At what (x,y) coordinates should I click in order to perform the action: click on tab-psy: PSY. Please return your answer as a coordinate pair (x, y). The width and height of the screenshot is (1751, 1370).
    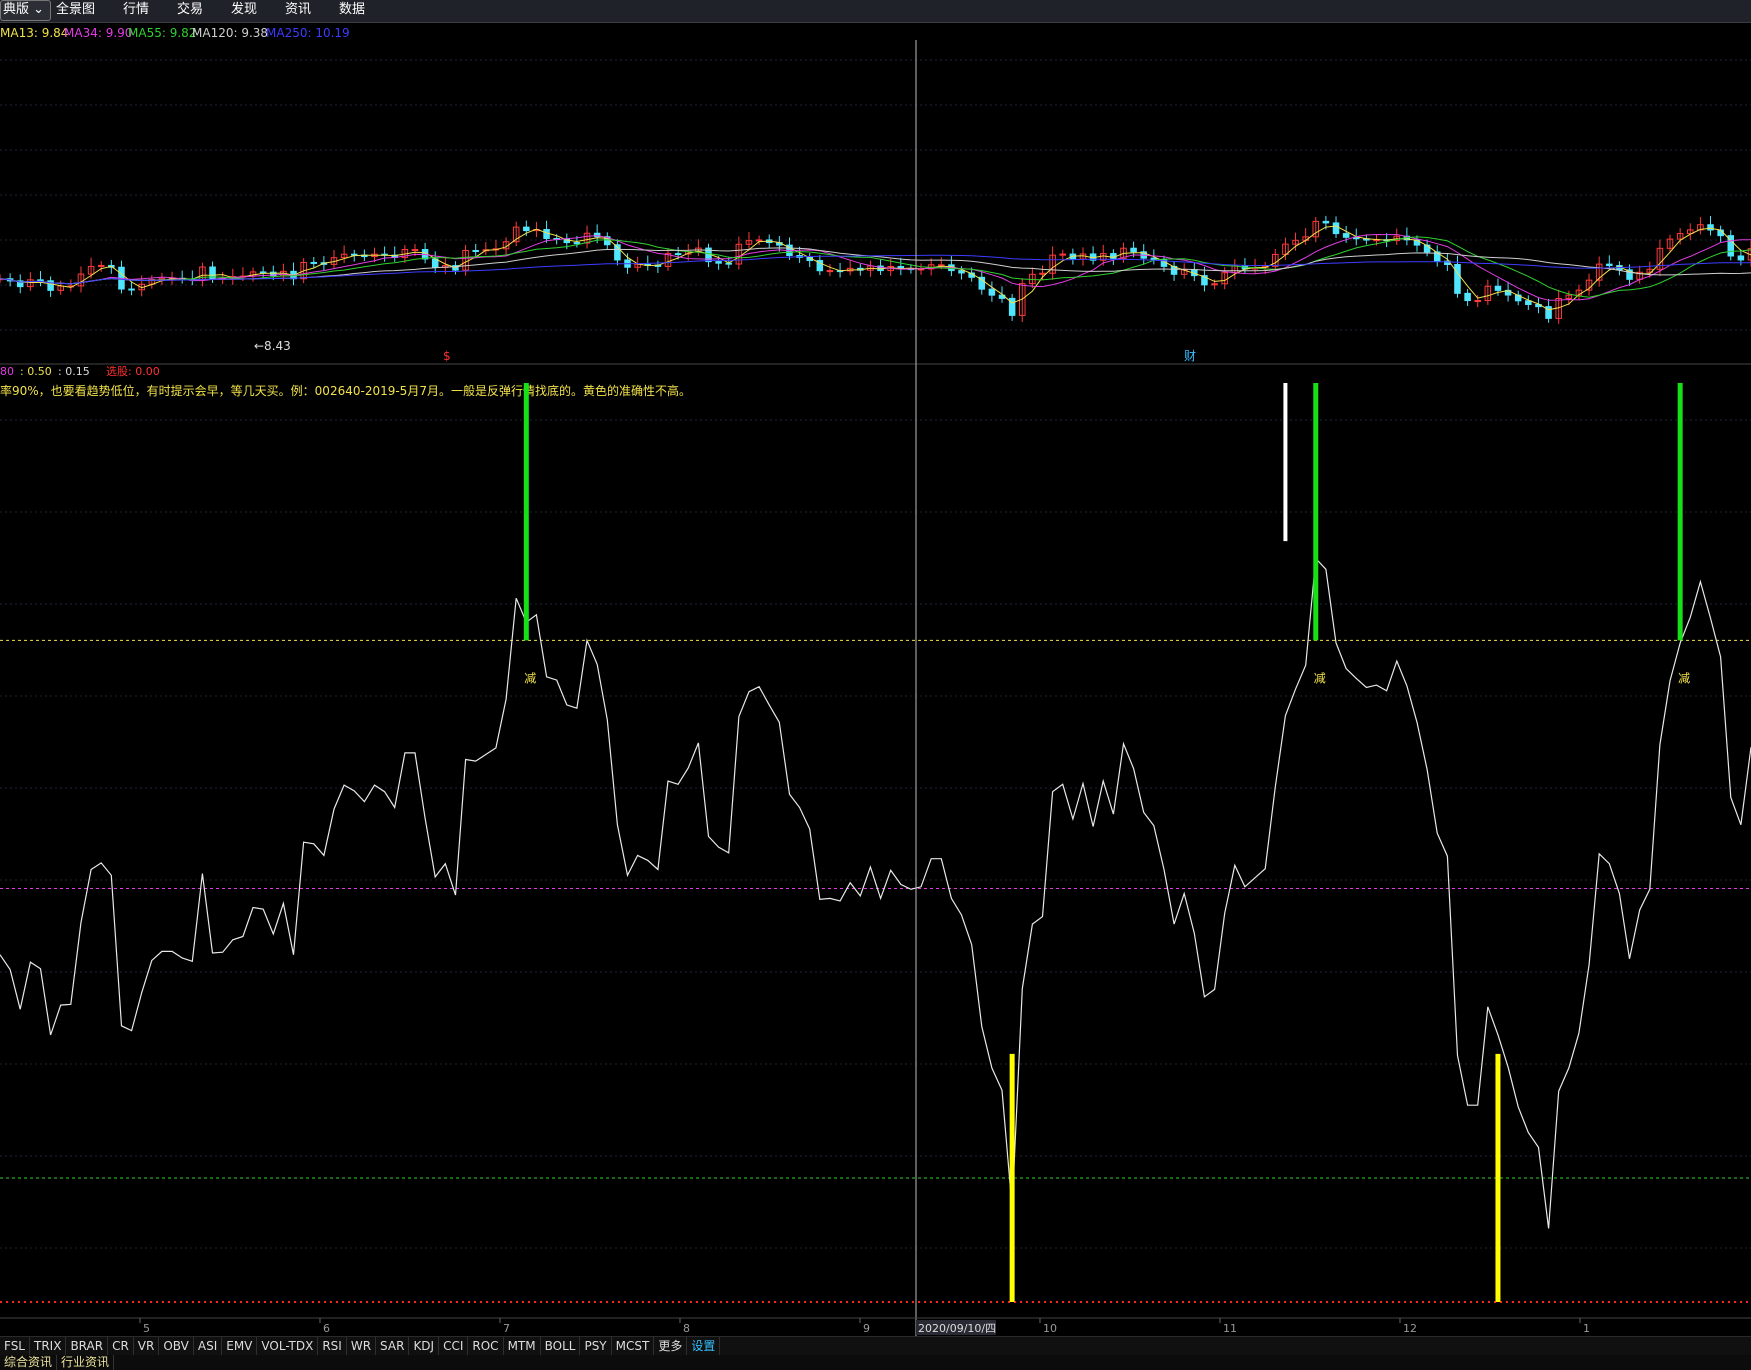
    Looking at the image, I should click on (596, 1346).